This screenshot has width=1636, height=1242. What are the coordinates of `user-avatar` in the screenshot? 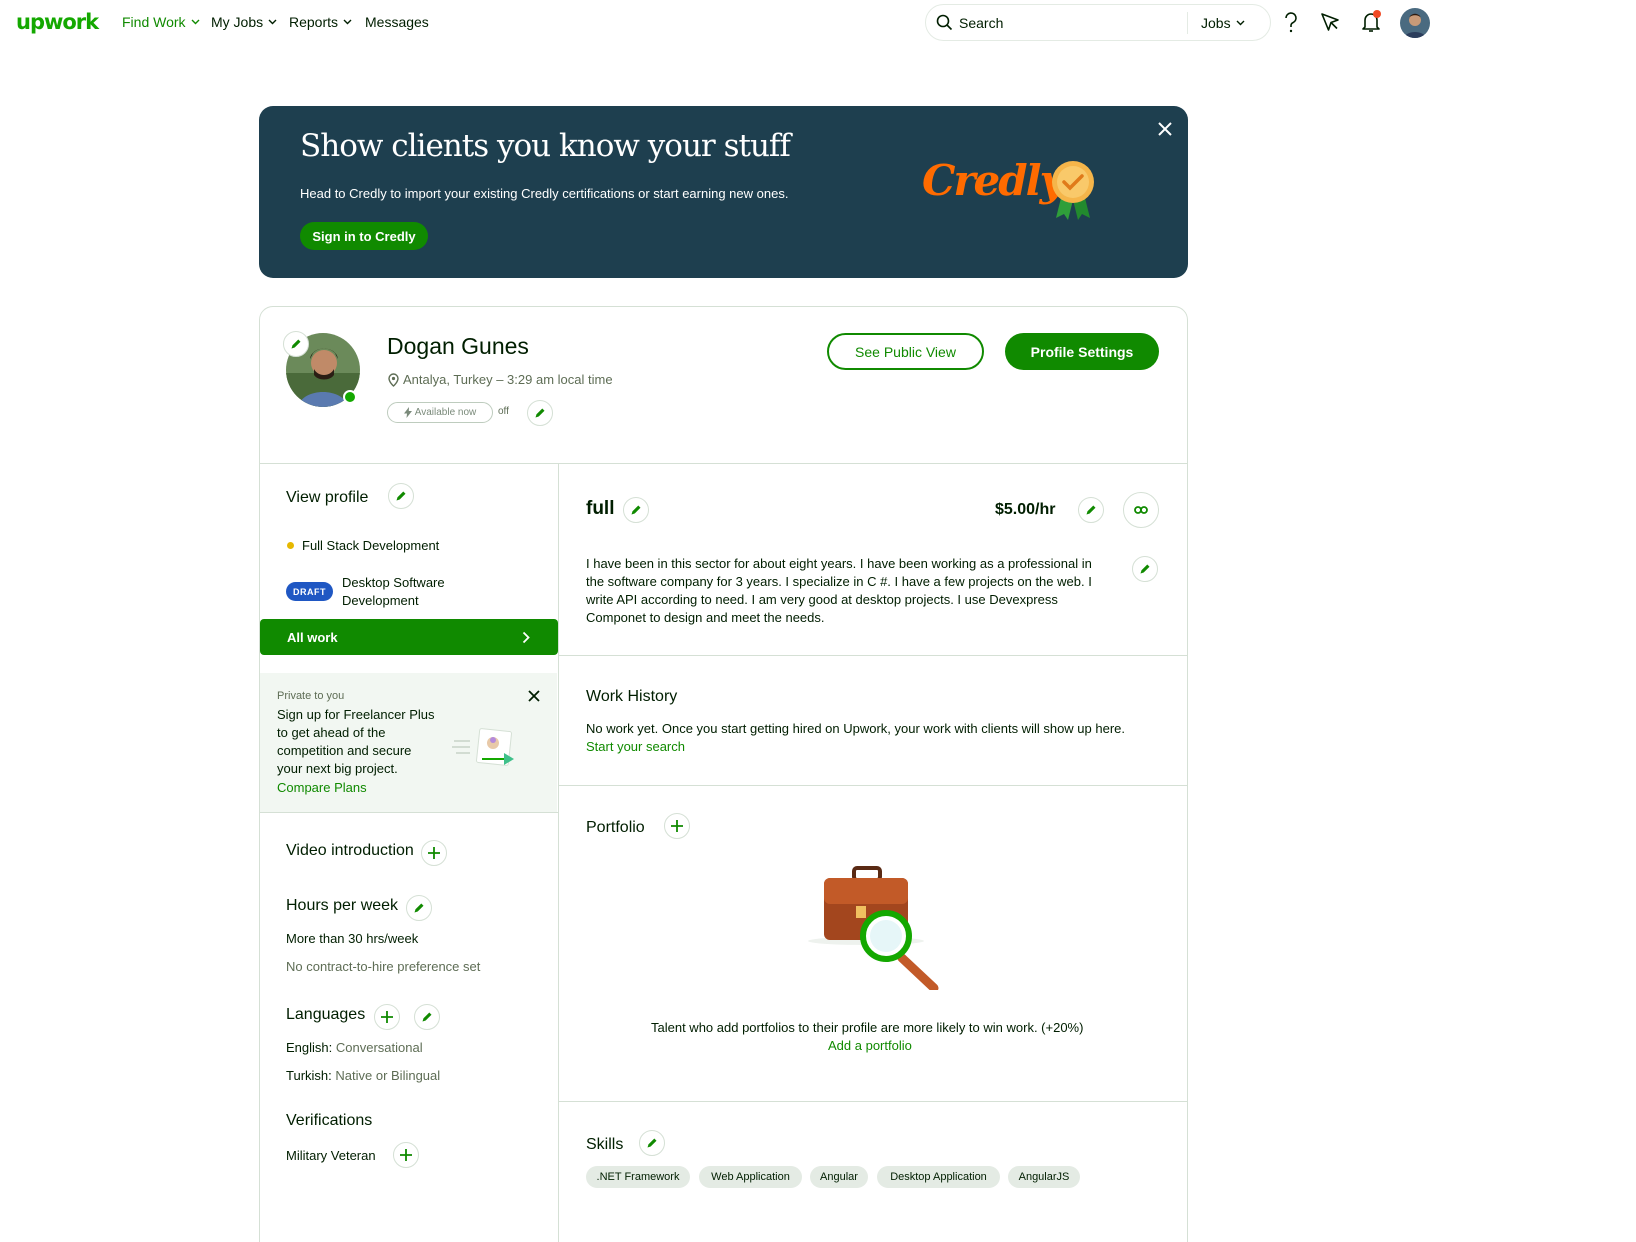 It's located at (1415, 23).